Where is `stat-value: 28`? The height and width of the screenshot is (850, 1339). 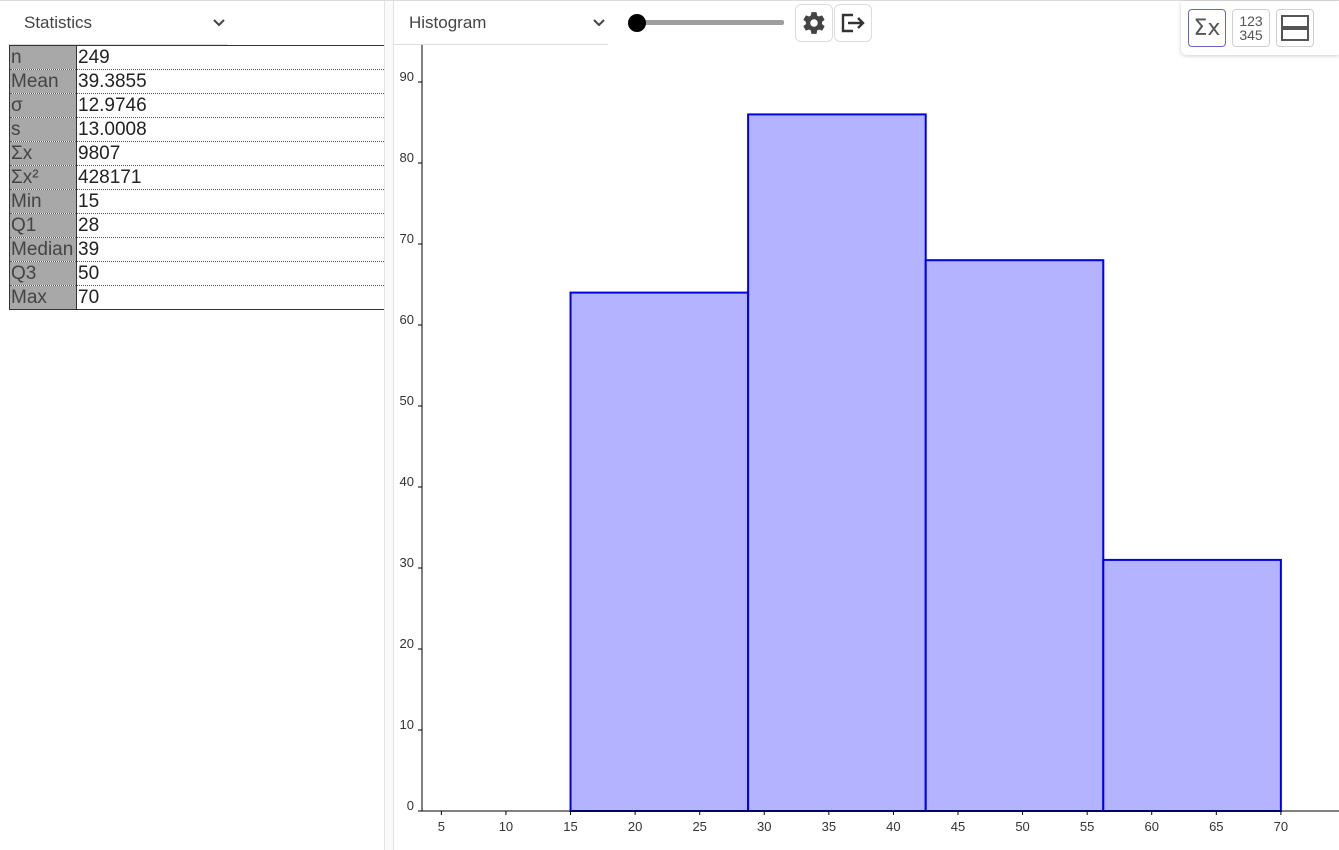
stat-value: 28 is located at coordinates (230, 225).